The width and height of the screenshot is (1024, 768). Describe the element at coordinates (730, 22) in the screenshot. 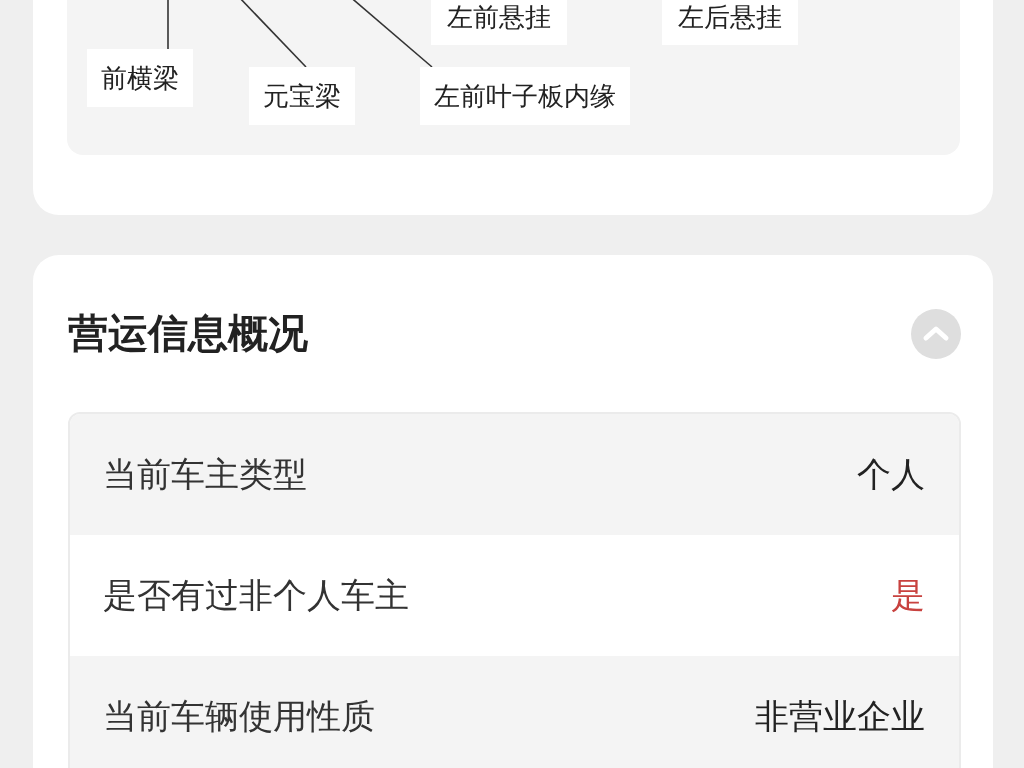

I see `part-label: 左后悬挂` at that location.